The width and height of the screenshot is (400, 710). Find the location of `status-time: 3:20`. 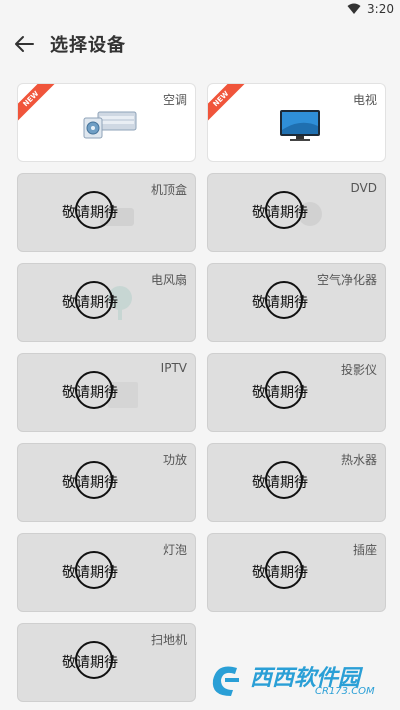

status-time: 3:20 is located at coordinates (380, 9).